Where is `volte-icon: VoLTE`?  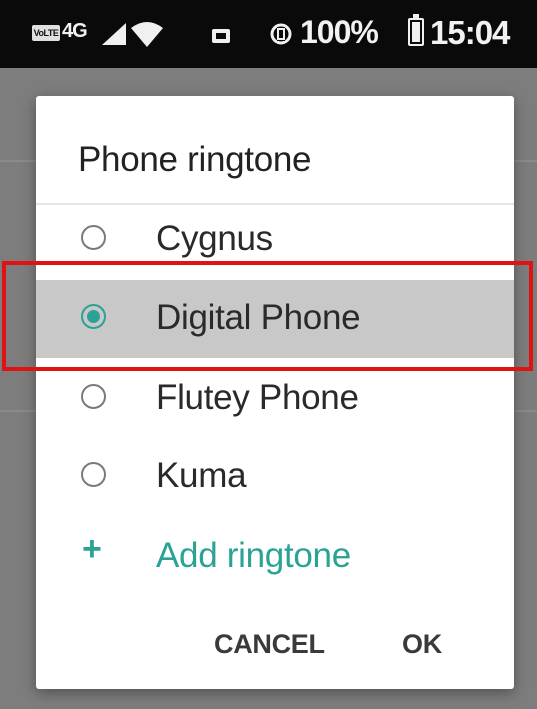 volte-icon: VoLTE is located at coordinates (46, 33).